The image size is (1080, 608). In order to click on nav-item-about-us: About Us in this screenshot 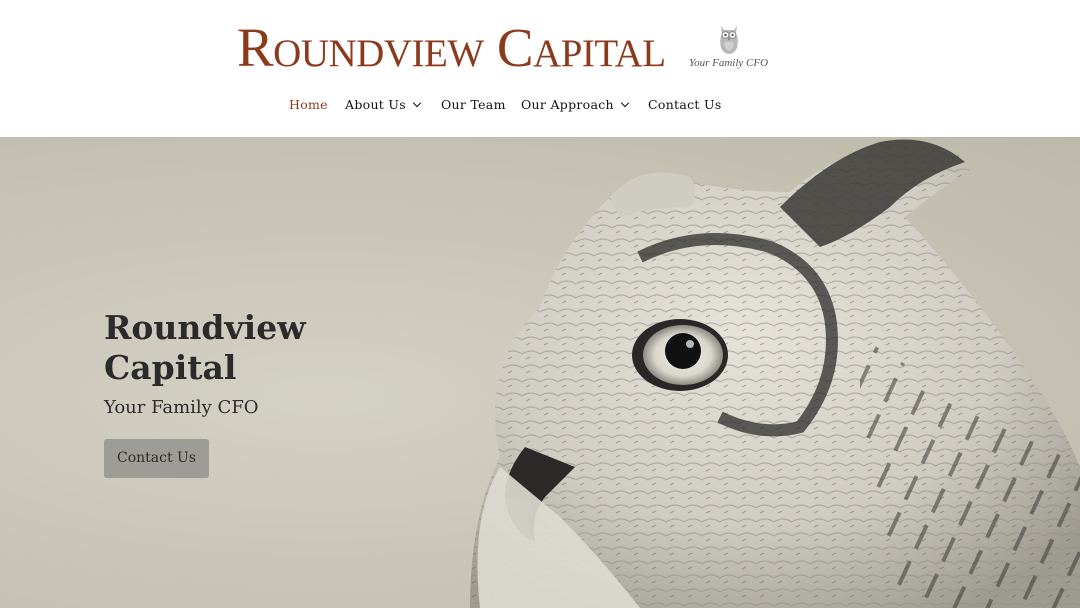, I will do `click(383, 105)`.